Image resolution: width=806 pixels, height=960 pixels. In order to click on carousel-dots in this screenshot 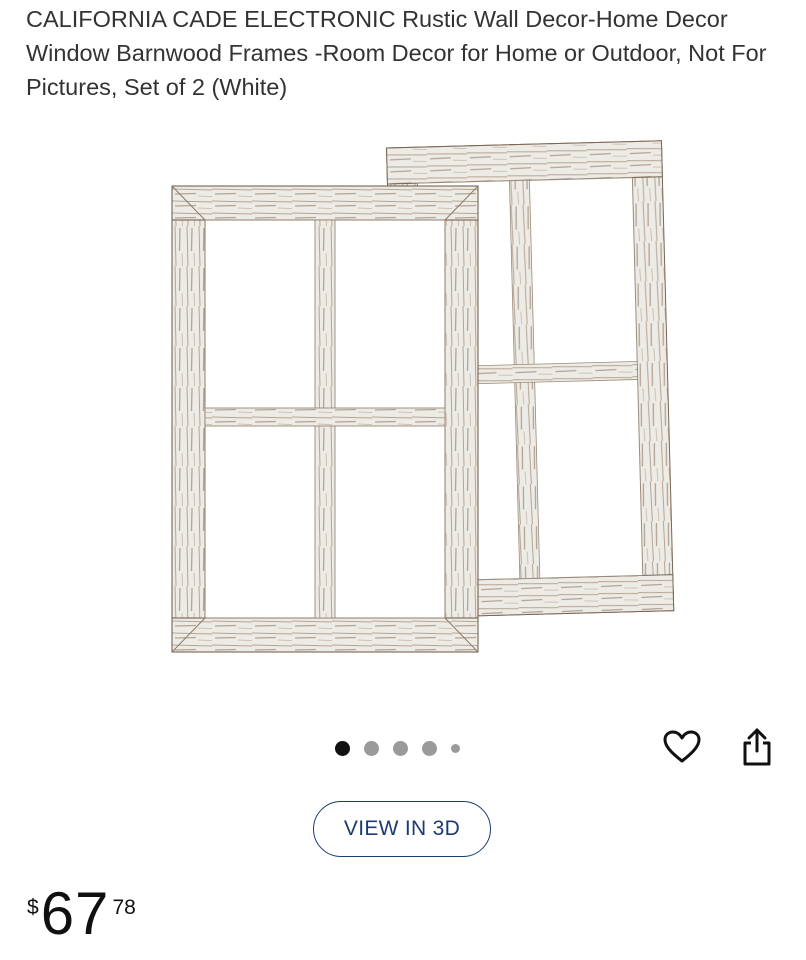, I will do `click(397, 748)`.